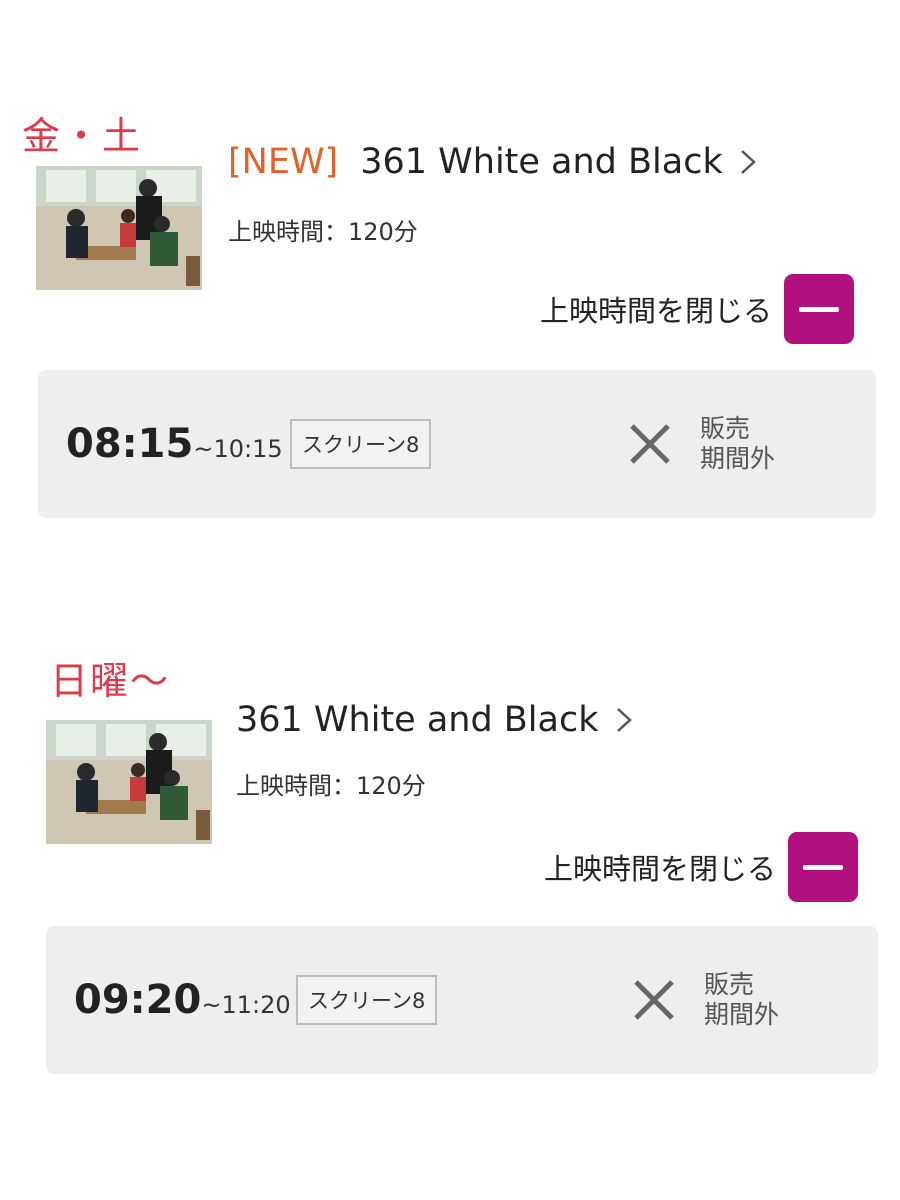  I want to click on showtime-end: ~10:15, so click(238, 449).